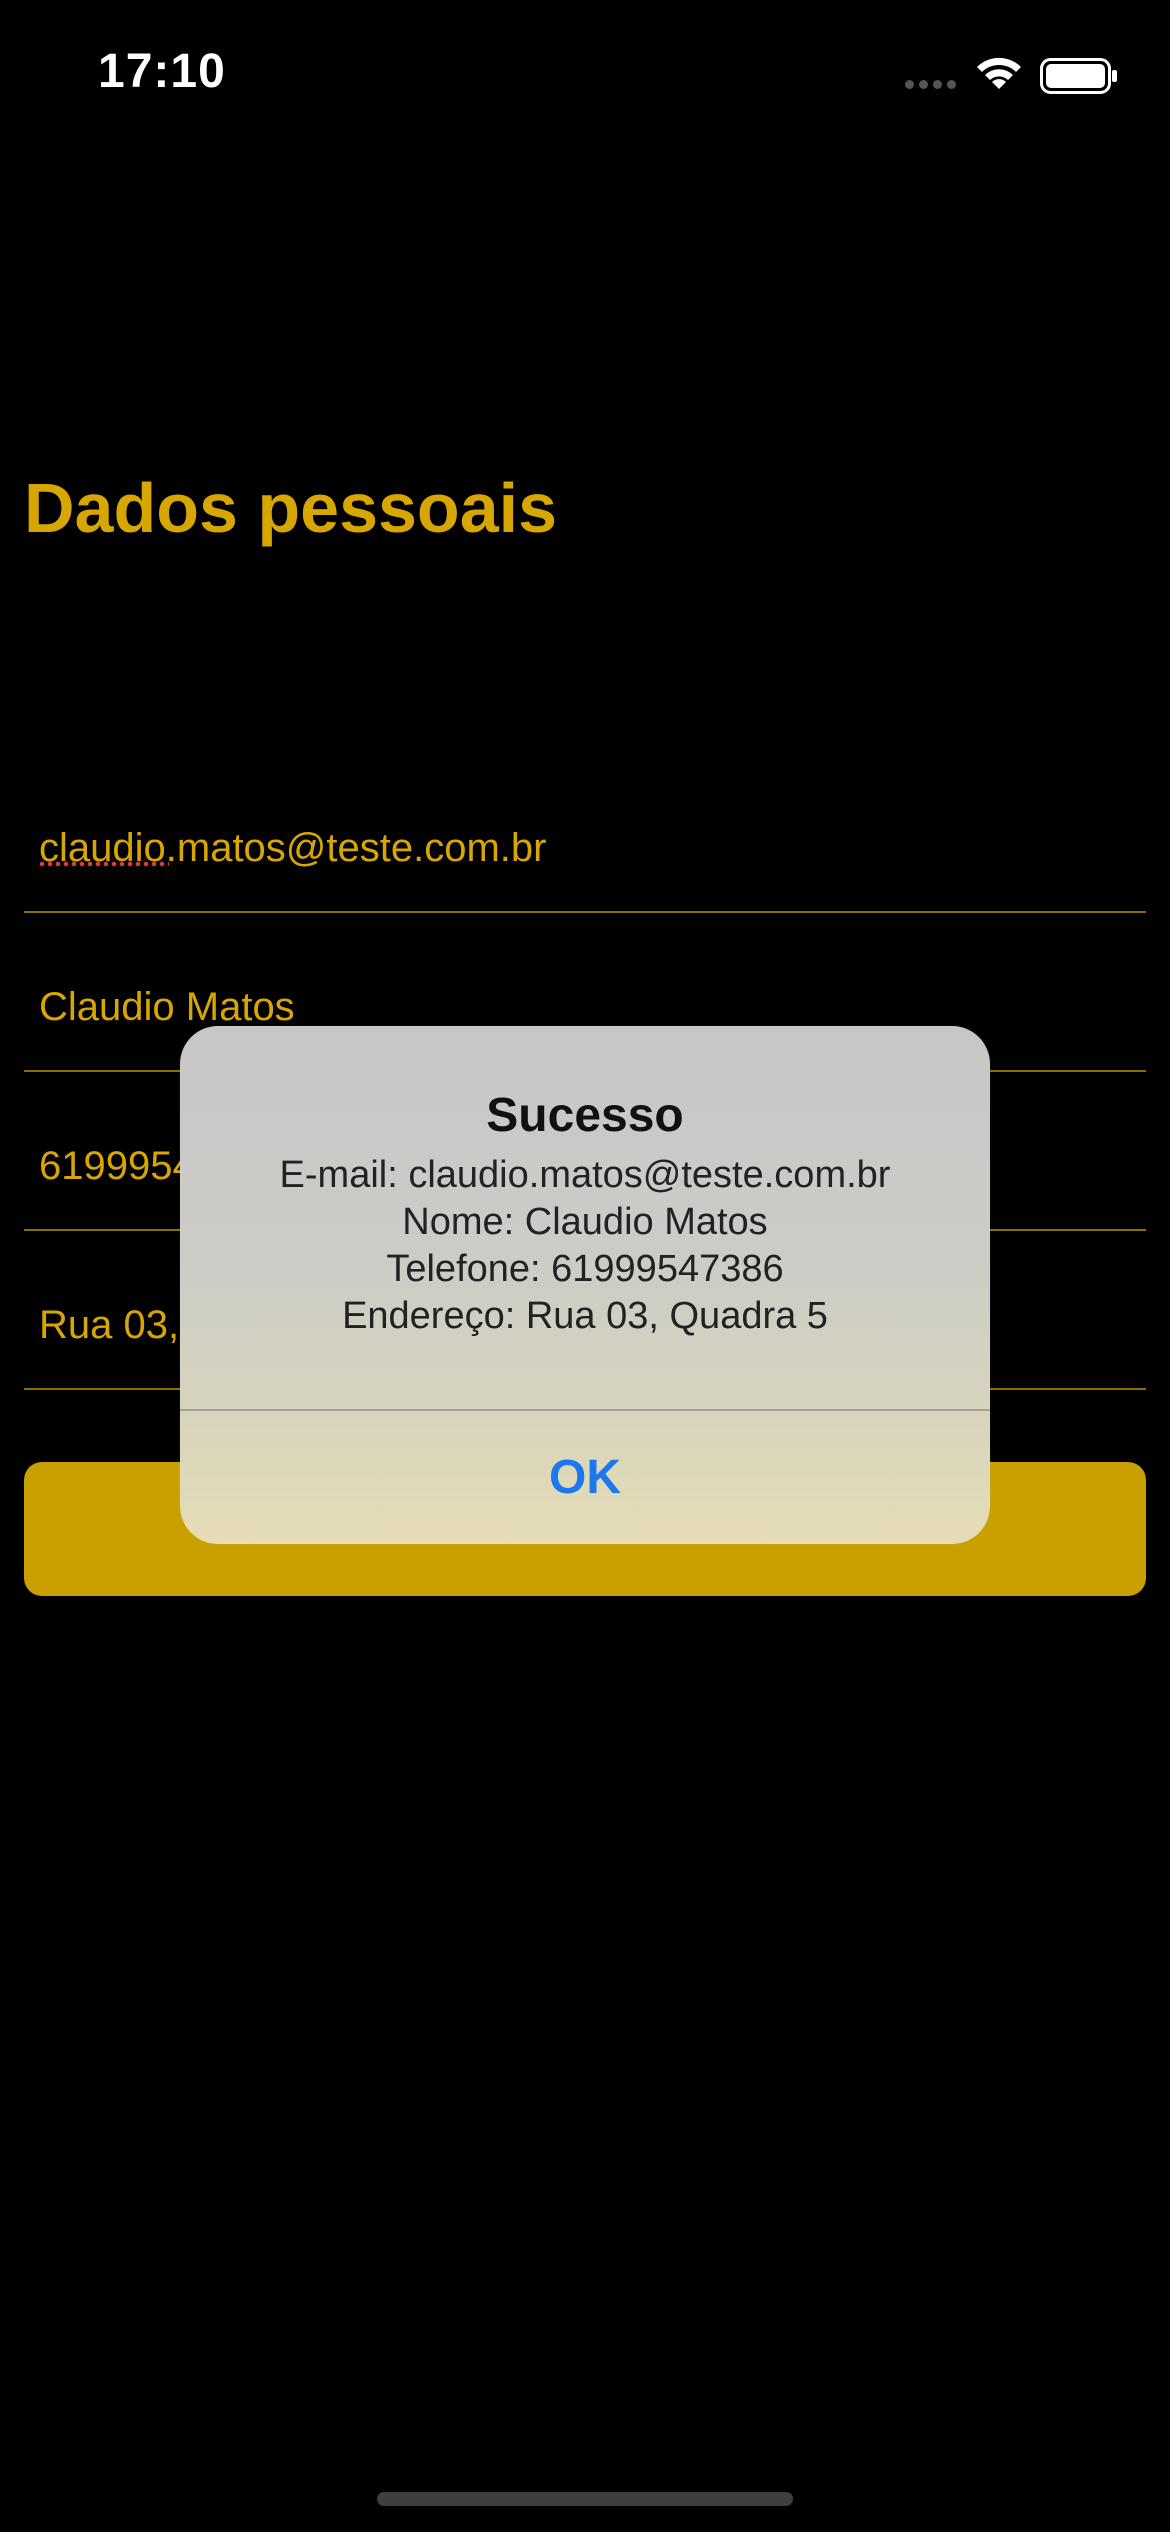 The height and width of the screenshot is (2532, 1170). What do you see at coordinates (104, 864) in the screenshot?
I see `spellcheck-underline` at bounding box center [104, 864].